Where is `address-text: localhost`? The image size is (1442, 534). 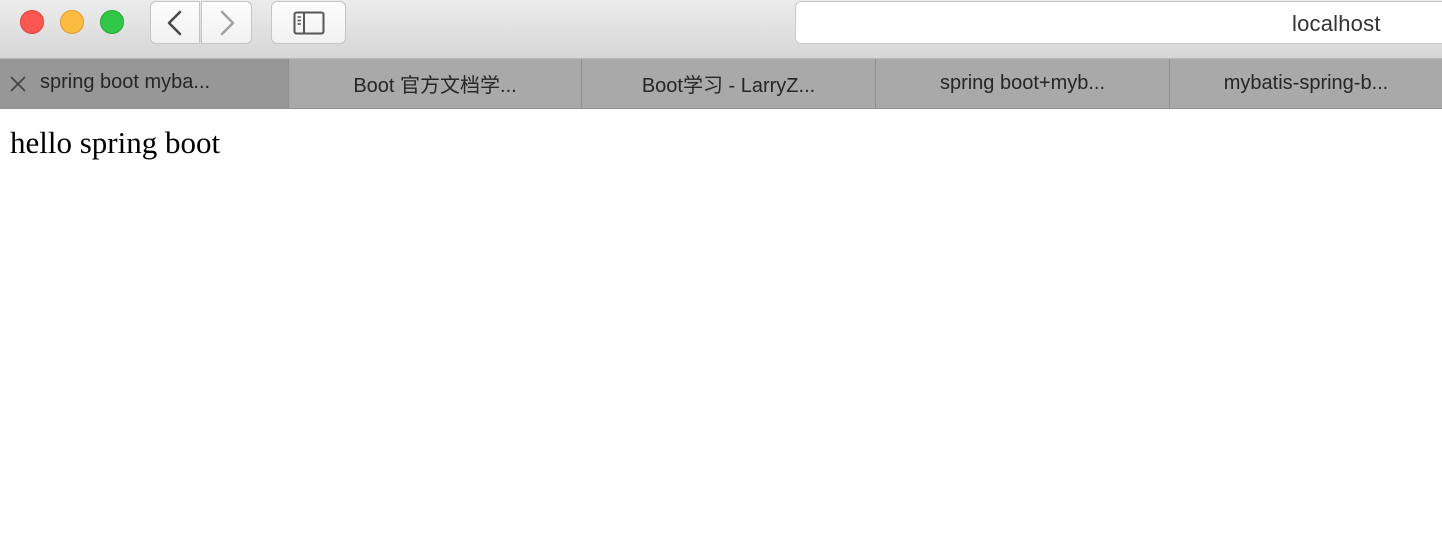 address-text: localhost is located at coordinates (1336, 23).